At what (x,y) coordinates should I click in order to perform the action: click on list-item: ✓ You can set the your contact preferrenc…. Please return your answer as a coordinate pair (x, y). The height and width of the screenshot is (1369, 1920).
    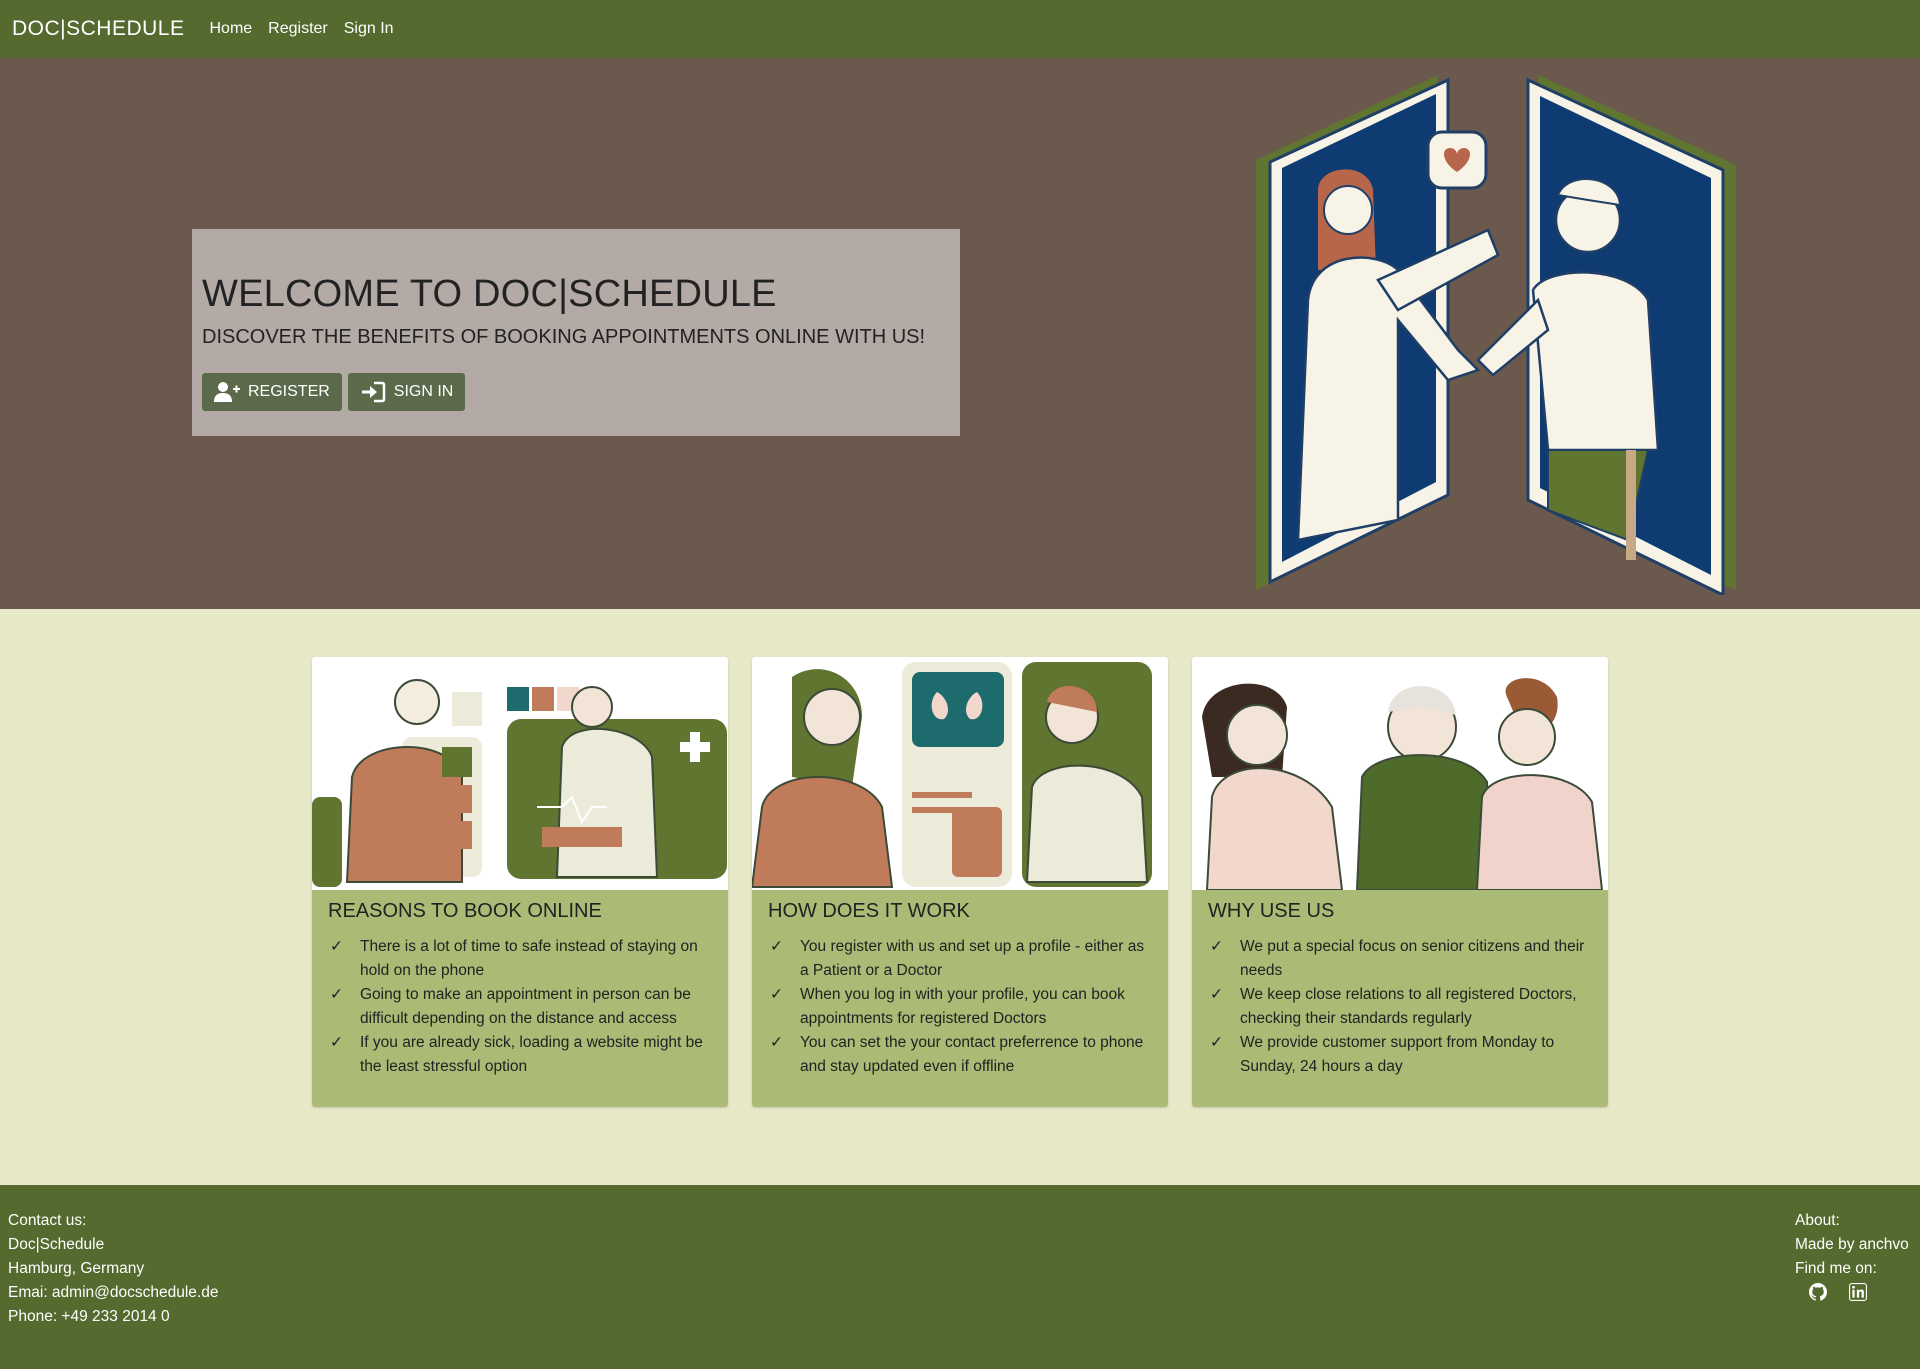
    Looking at the image, I should click on (960, 1055).